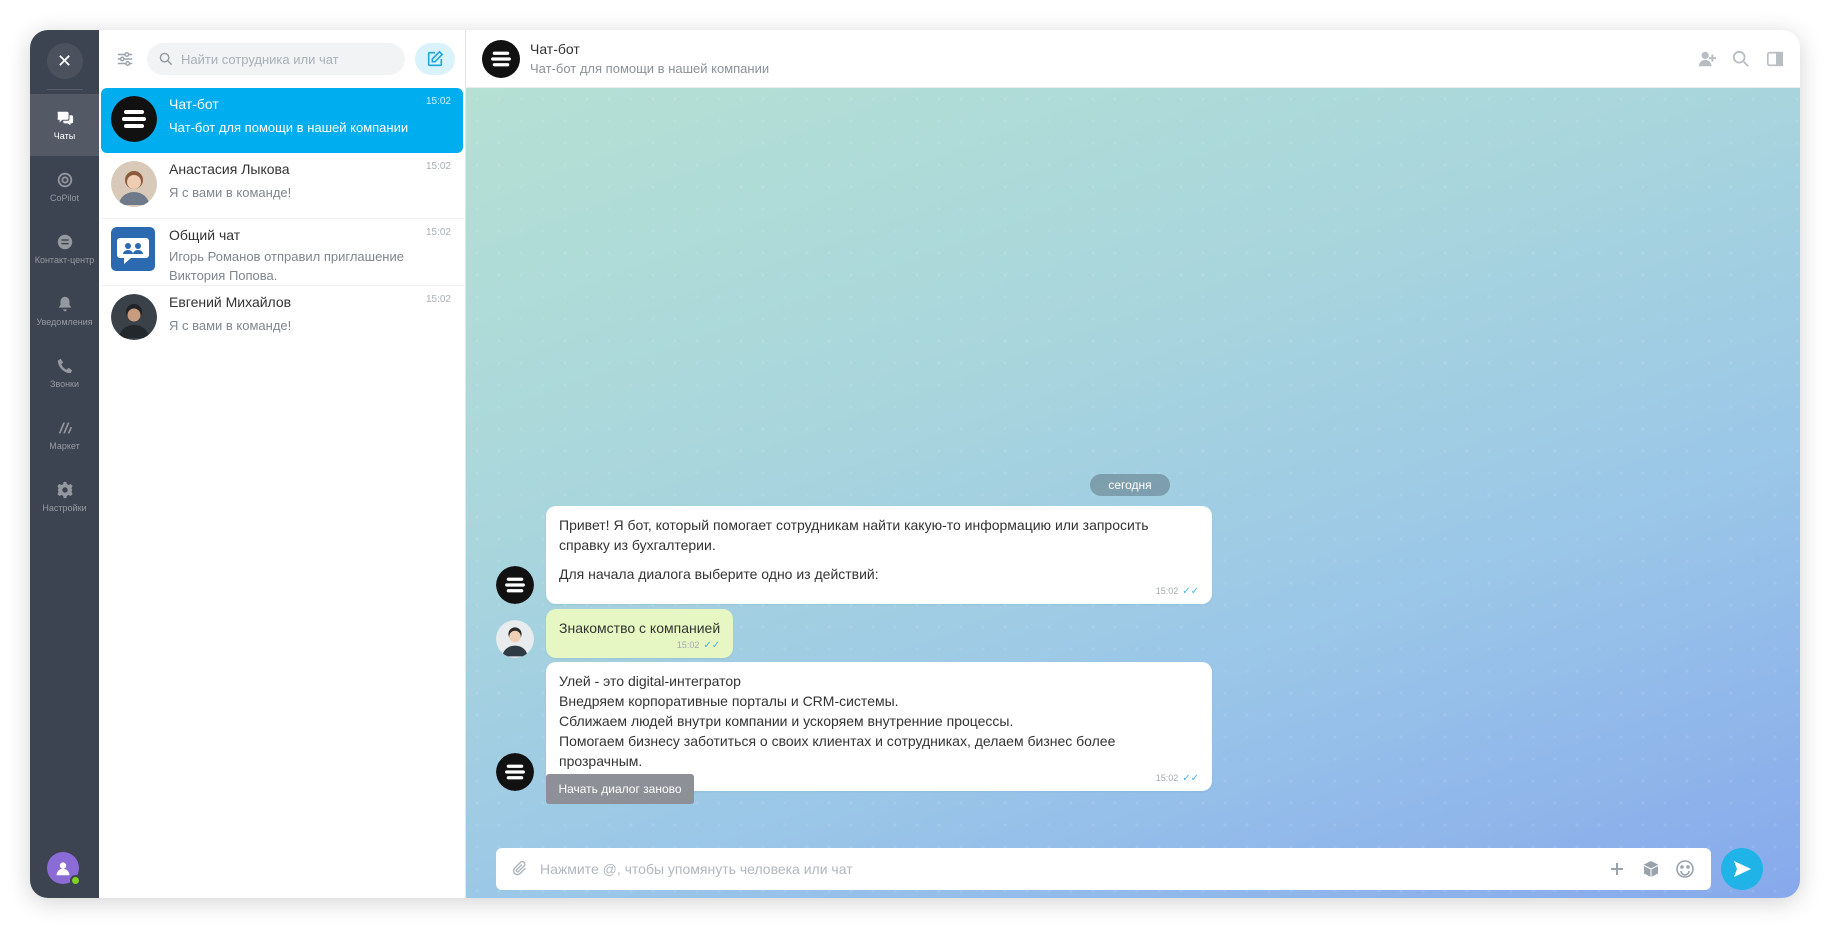  I want to click on rail-label: Звонки, so click(64, 384).